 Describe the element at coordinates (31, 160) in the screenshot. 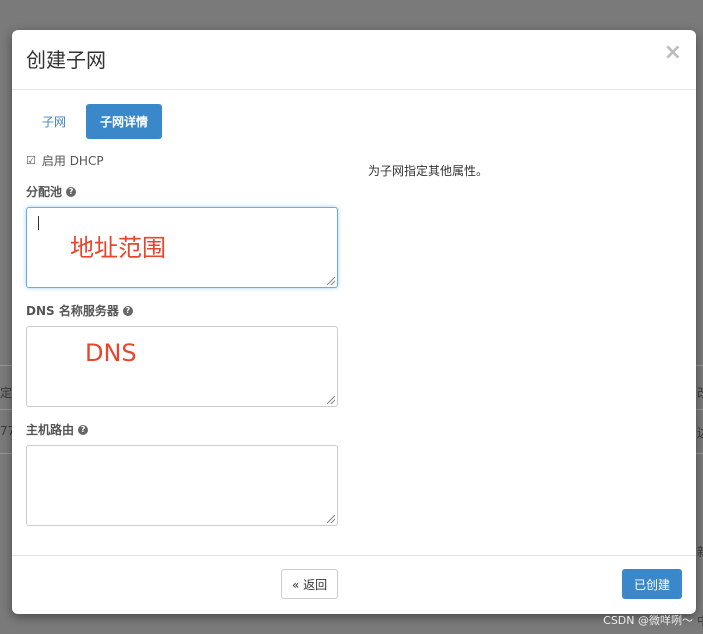

I see `checkbox-checked-icon: ☑` at that location.